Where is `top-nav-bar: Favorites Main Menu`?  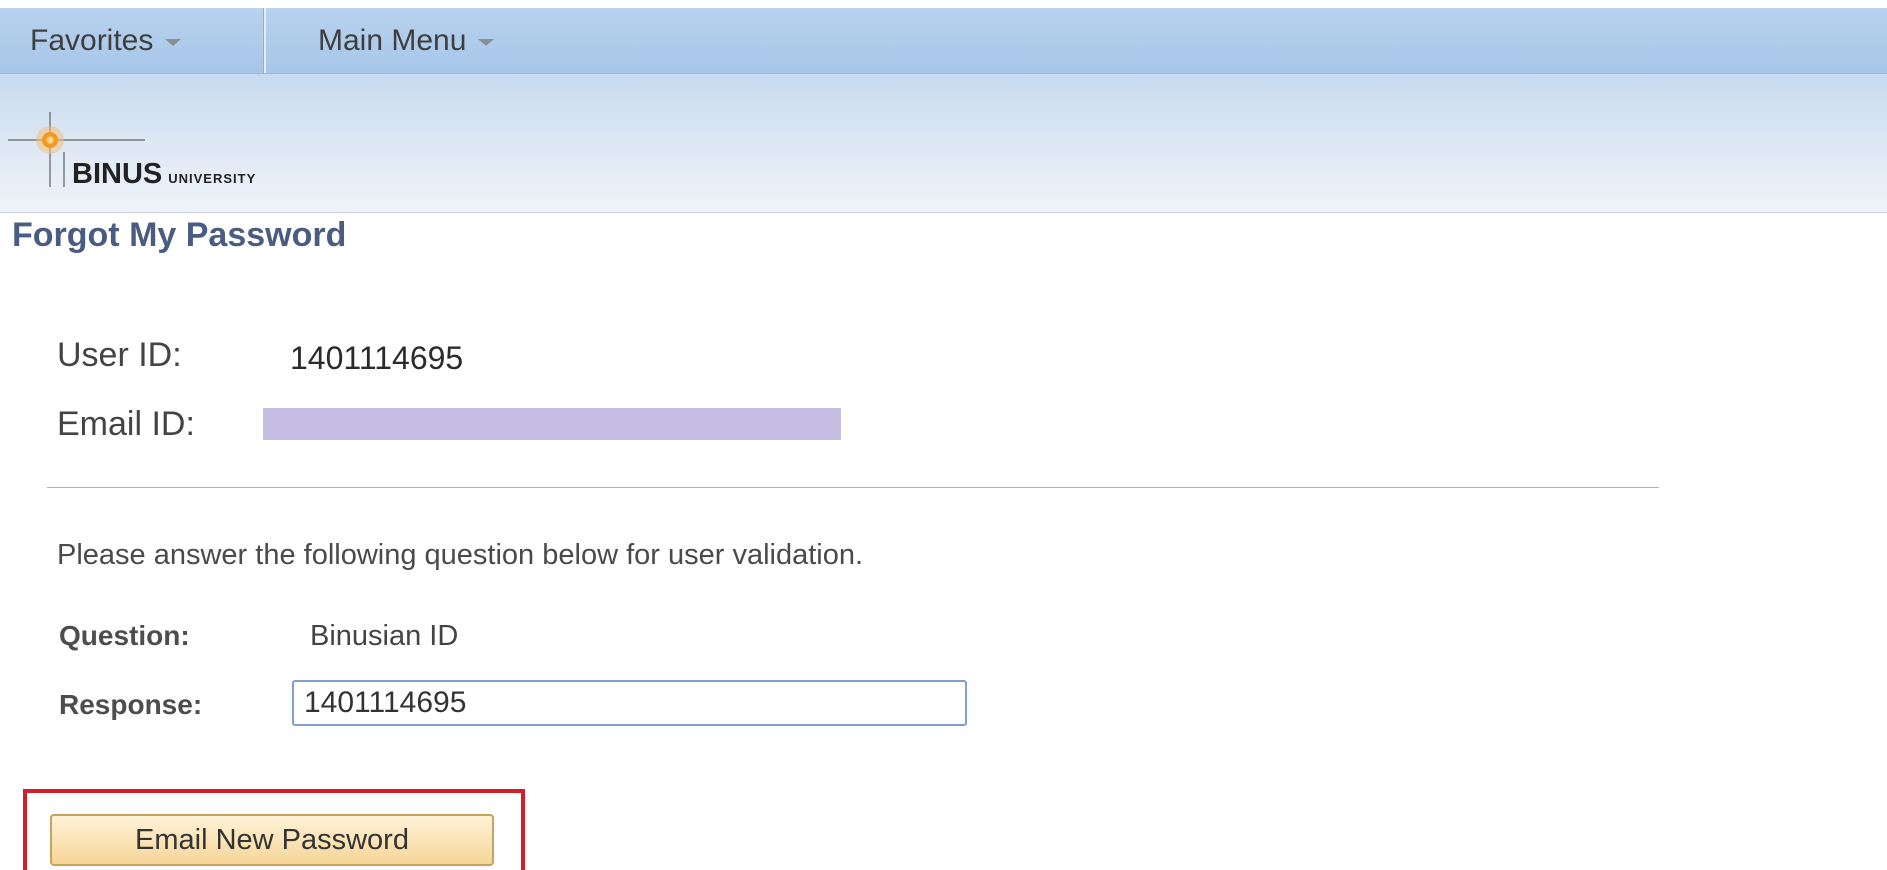
top-nav-bar: Favorites Main Menu is located at coordinates (943, 41).